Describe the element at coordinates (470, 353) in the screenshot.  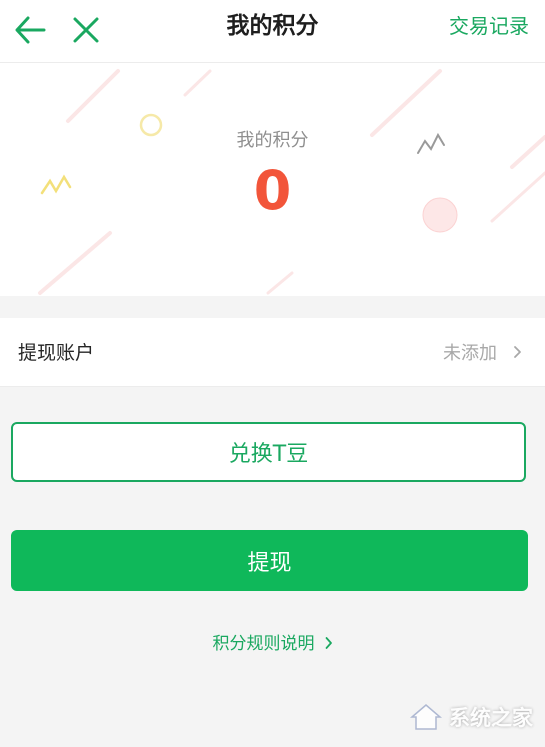
I see `withdraw-account-status: 未添加` at that location.